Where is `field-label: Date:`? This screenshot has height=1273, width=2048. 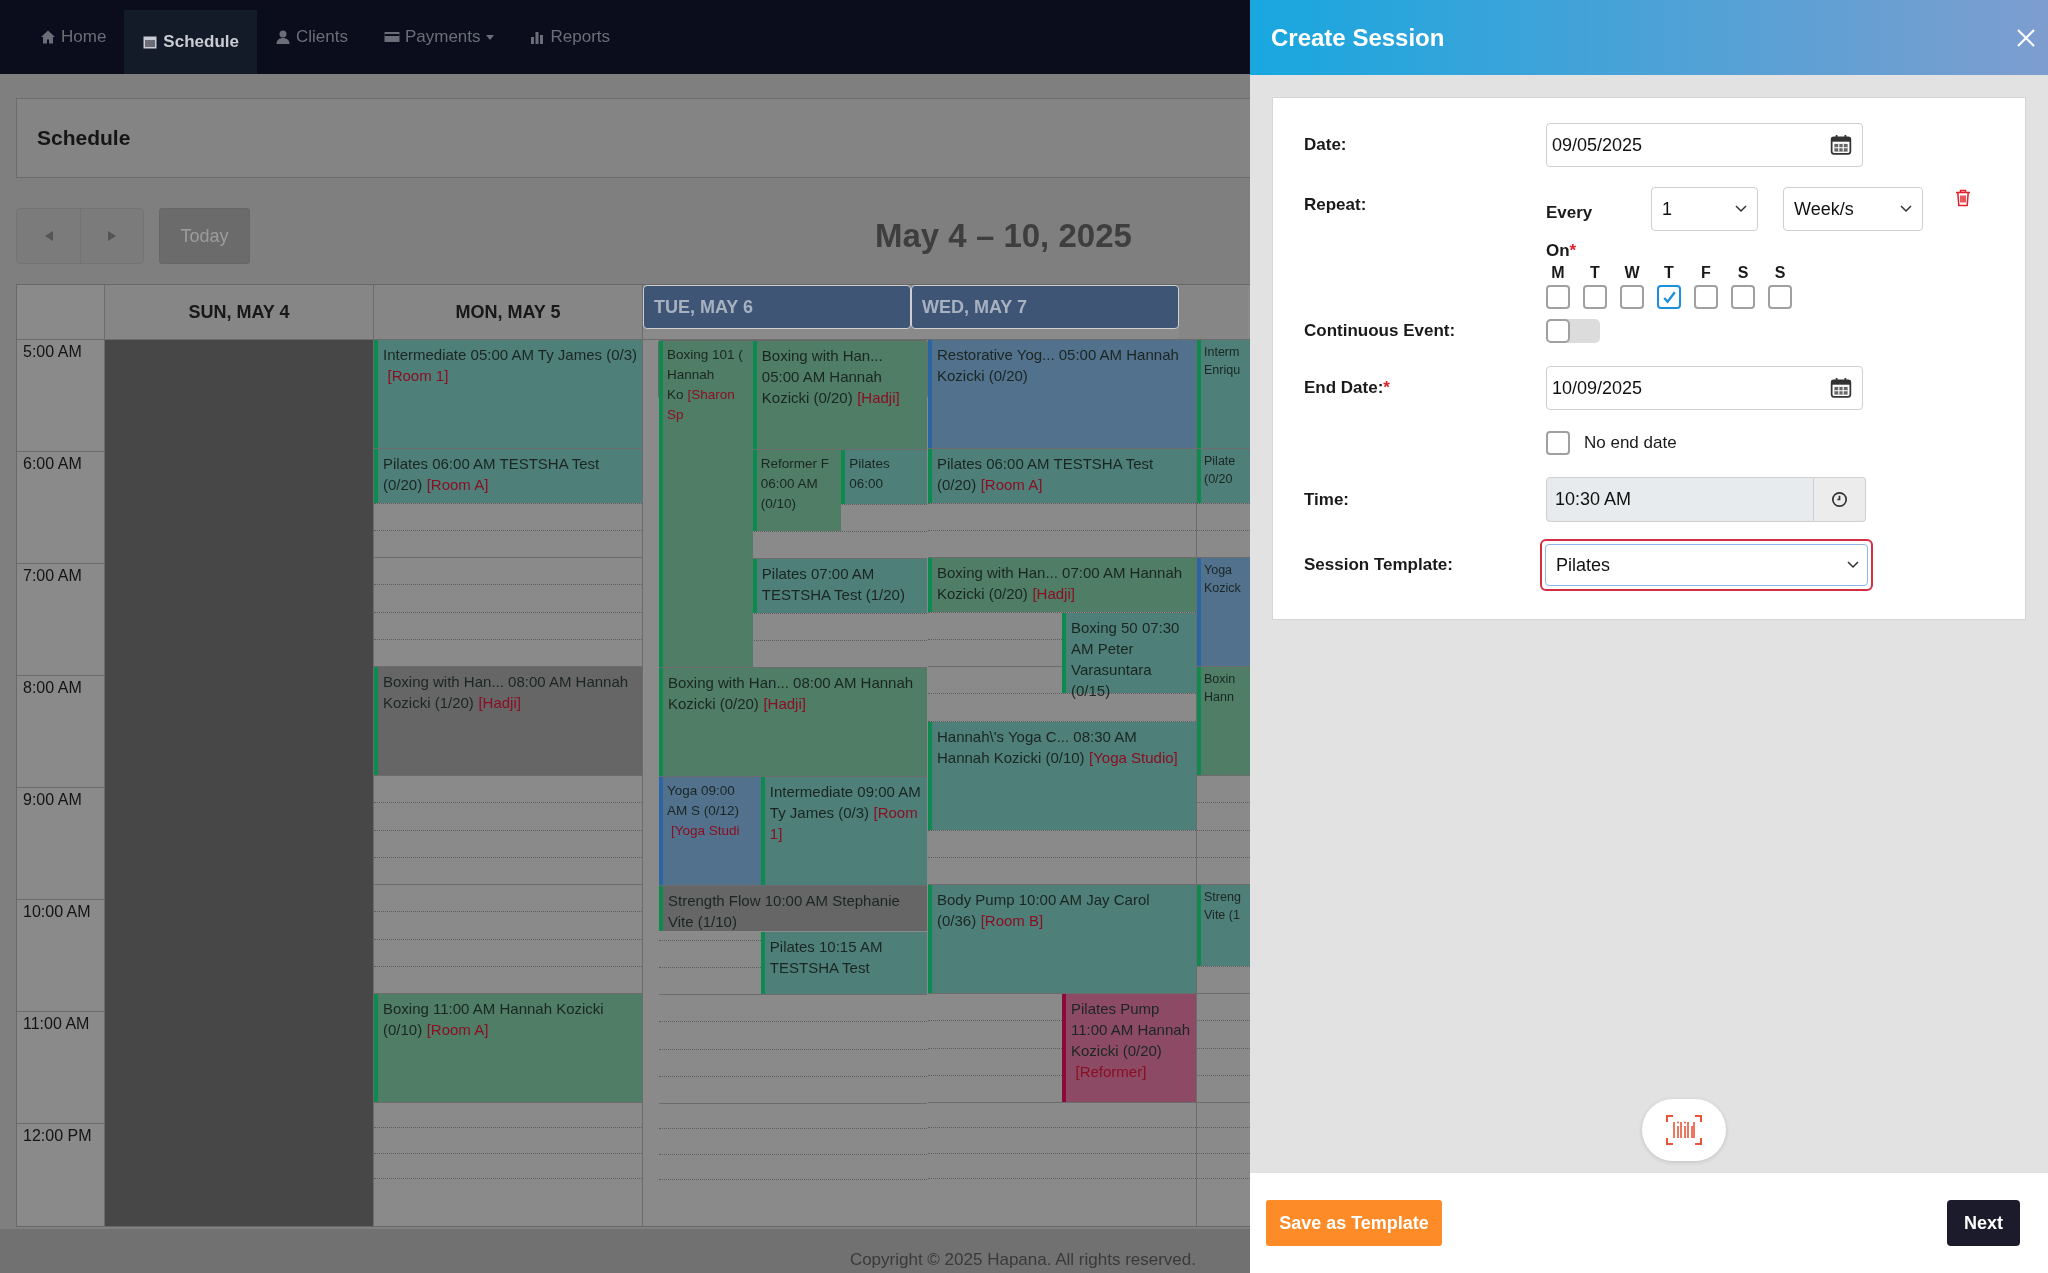
field-label: Date: is located at coordinates (1326, 145).